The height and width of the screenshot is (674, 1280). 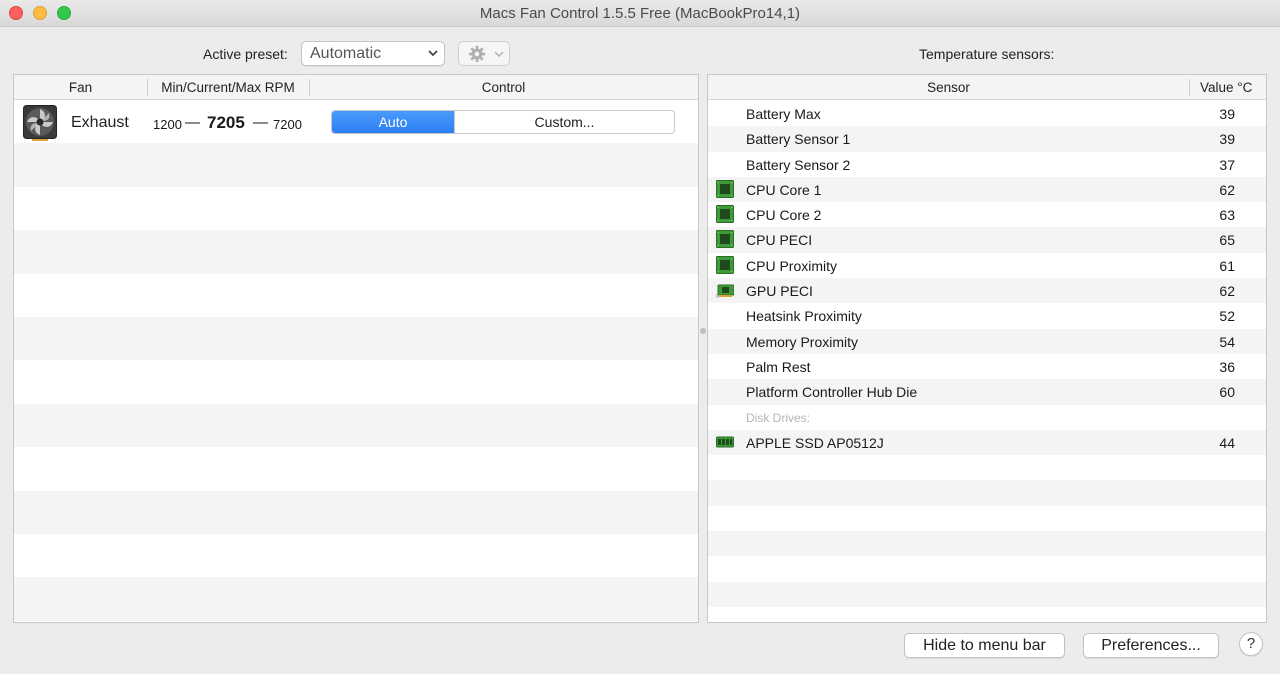 I want to click on sensor-value: 65, so click(x=1227, y=240).